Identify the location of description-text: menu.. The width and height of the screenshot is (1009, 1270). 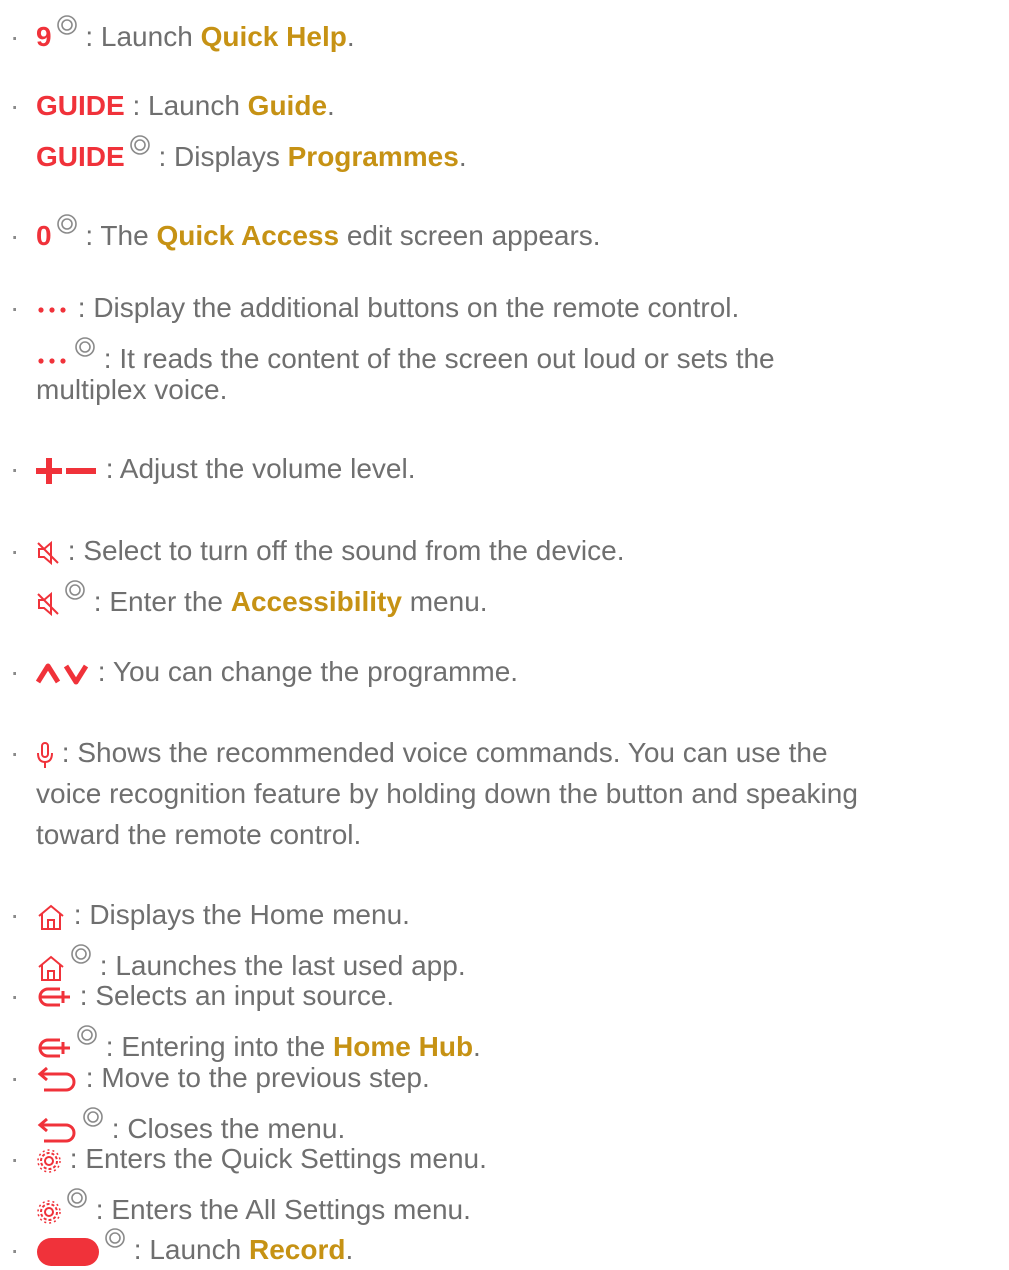
(444, 601).